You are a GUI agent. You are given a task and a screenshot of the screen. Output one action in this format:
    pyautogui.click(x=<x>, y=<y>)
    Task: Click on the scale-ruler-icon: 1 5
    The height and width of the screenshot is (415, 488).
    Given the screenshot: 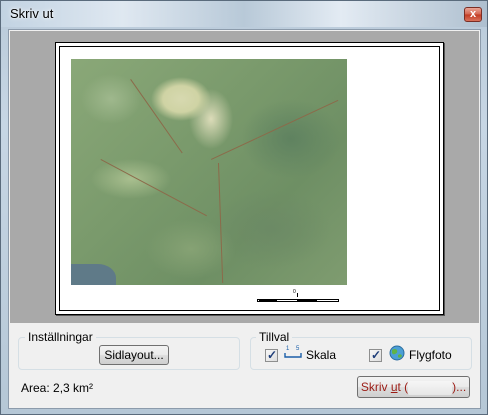 What is the action you would take?
    pyautogui.click(x=293, y=351)
    